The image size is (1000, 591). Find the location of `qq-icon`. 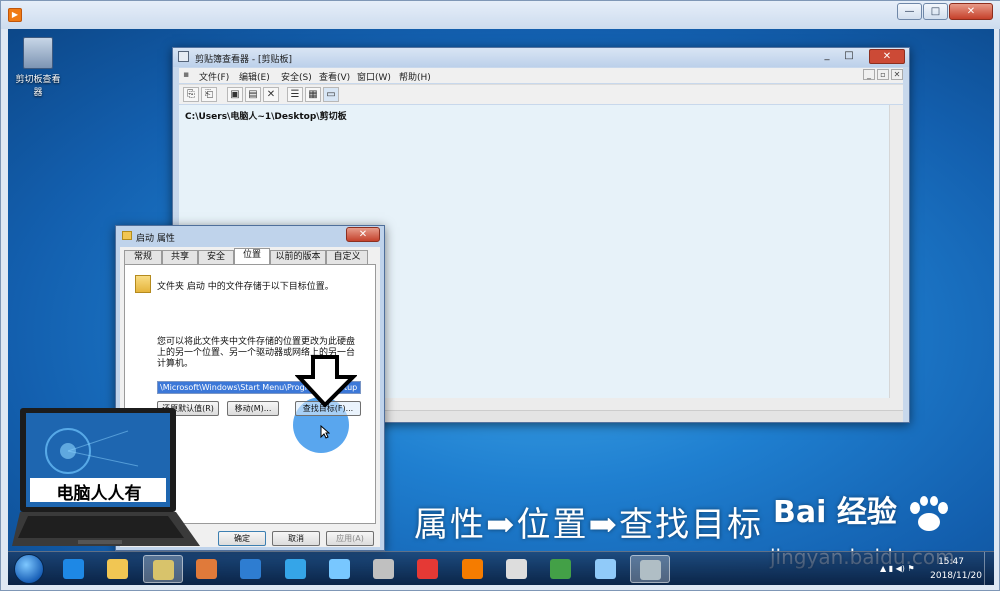

qq-icon is located at coordinates (516, 569).